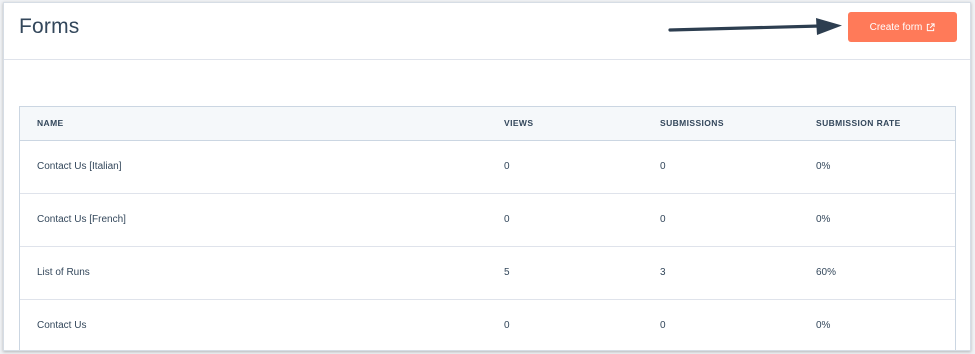  I want to click on arrow-annotation-icon, so click(755, 26).